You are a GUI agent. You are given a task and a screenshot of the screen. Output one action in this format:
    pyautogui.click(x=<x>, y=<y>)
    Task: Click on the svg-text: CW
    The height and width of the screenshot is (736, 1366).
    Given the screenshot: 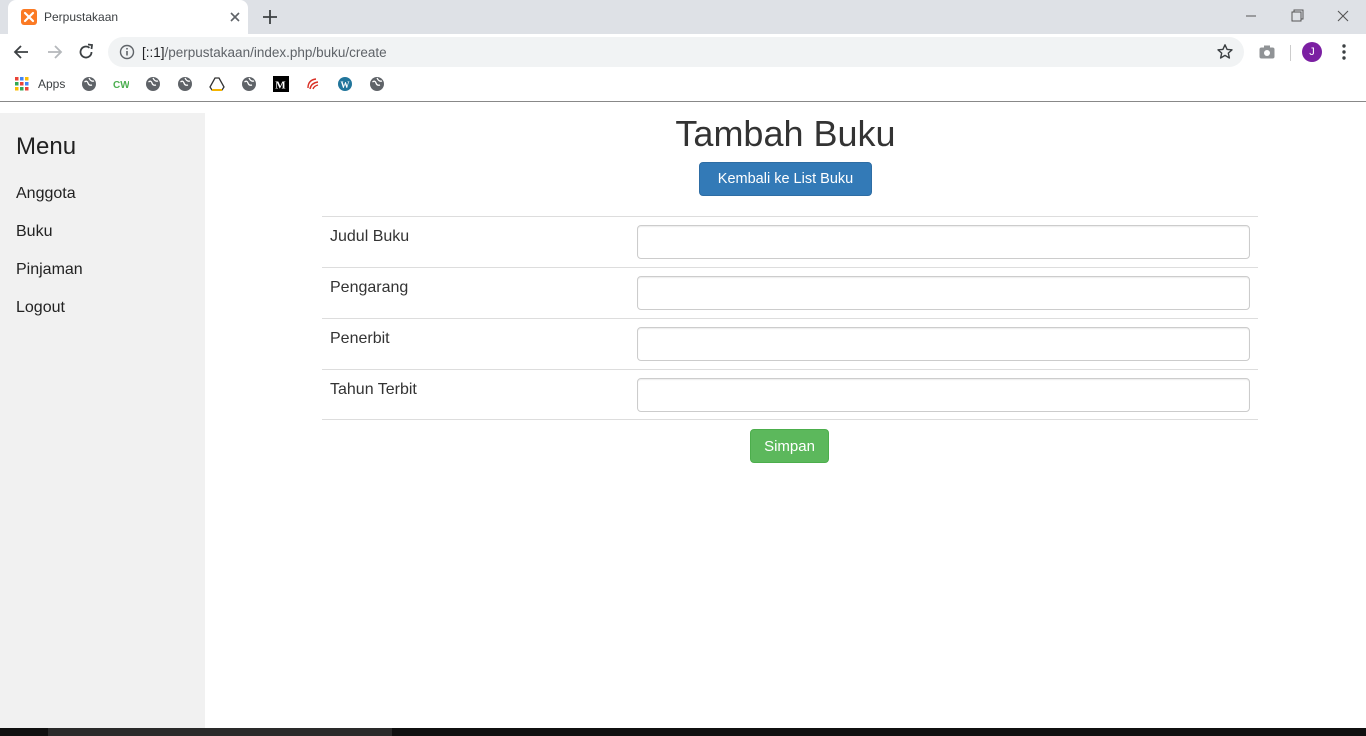 What is the action you would take?
    pyautogui.click(x=121, y=85)
    